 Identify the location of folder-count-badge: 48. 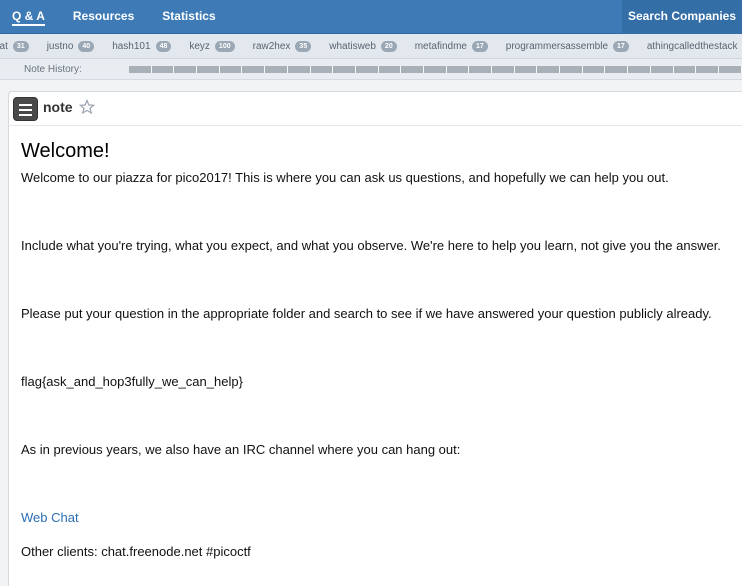
(163, 46).